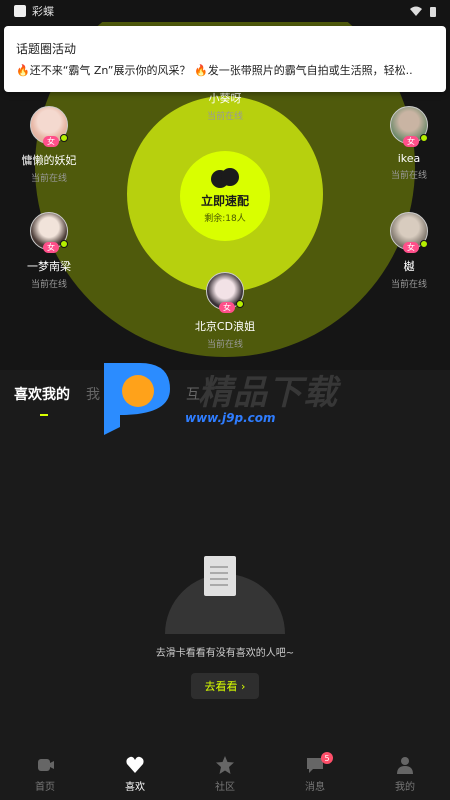 The height and width of the screenshot is (800, 450). I want to click on status-icons, so click(423, 11).